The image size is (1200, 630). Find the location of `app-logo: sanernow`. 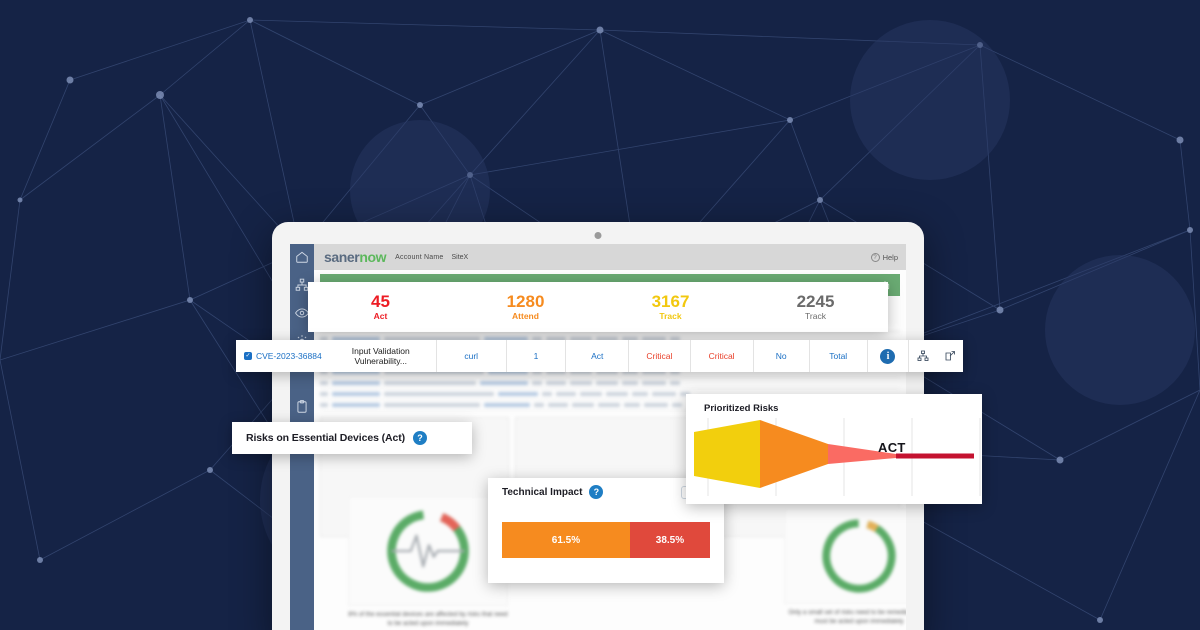

app-logo: sanernow is located at coordinates (355, 257).